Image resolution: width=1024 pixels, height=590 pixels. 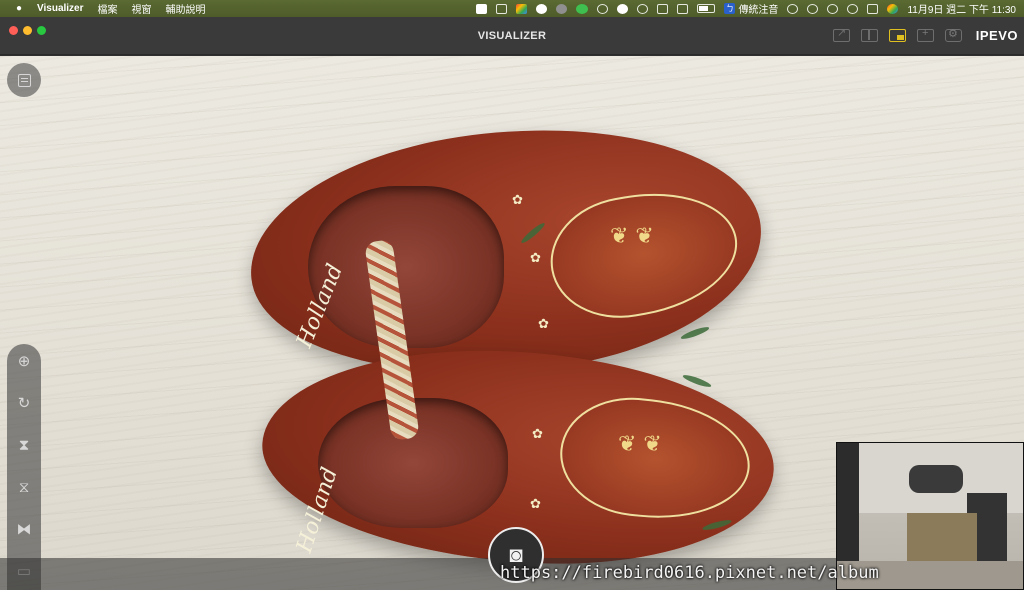 What do you see at coordinates (841, 34) in the screenshot?
I see `export-icon` at bounding box center [841, 34].